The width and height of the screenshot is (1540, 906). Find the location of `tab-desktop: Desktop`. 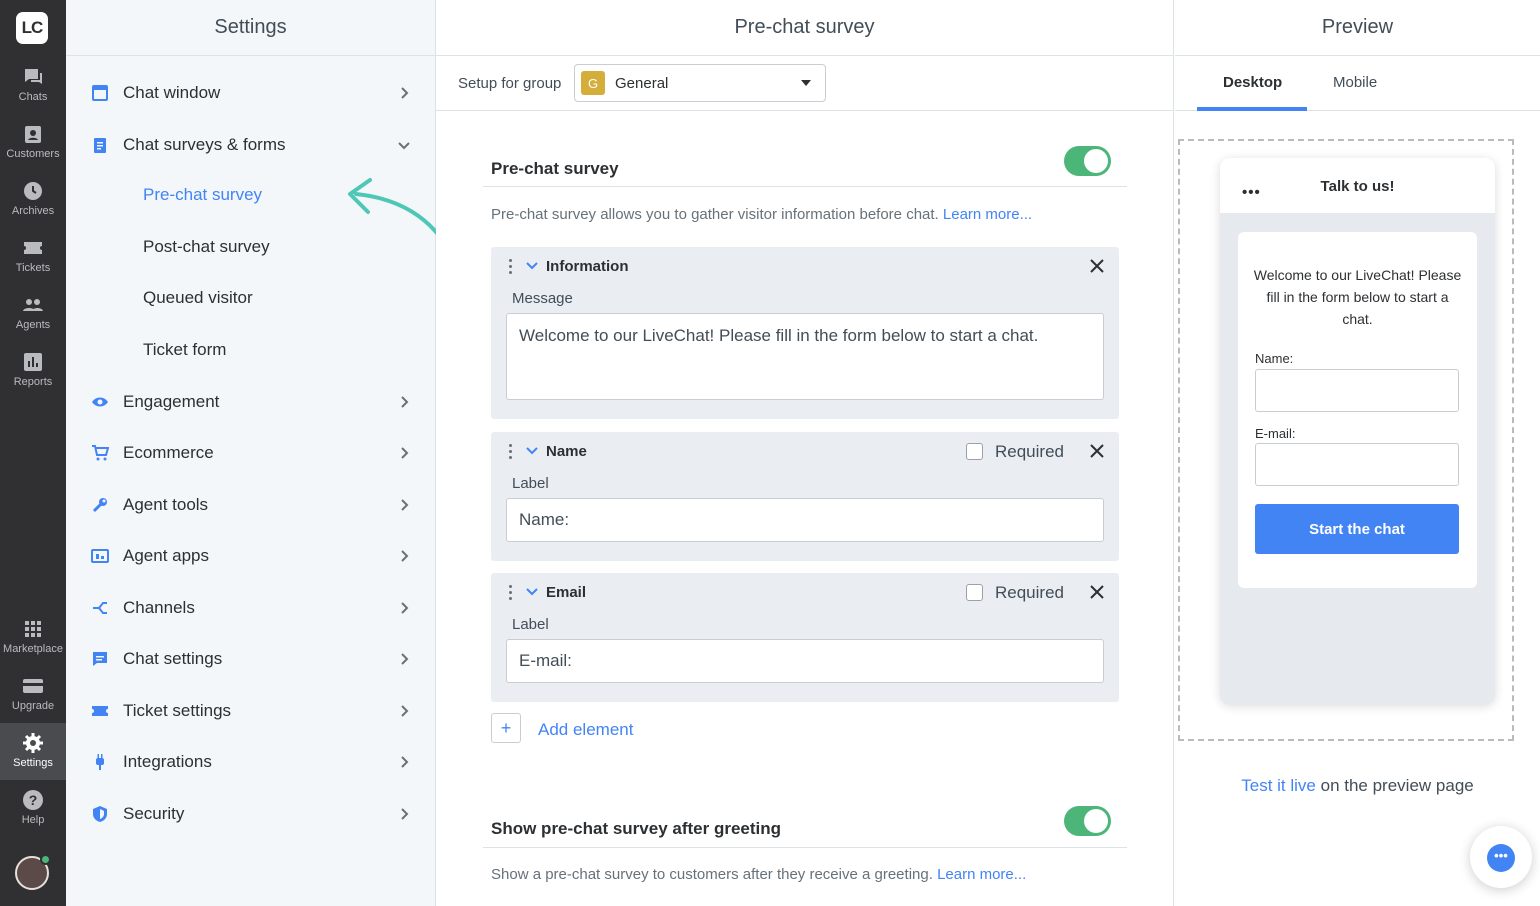

tab-desktop: Desktop is located at coordinates (1252, 82).